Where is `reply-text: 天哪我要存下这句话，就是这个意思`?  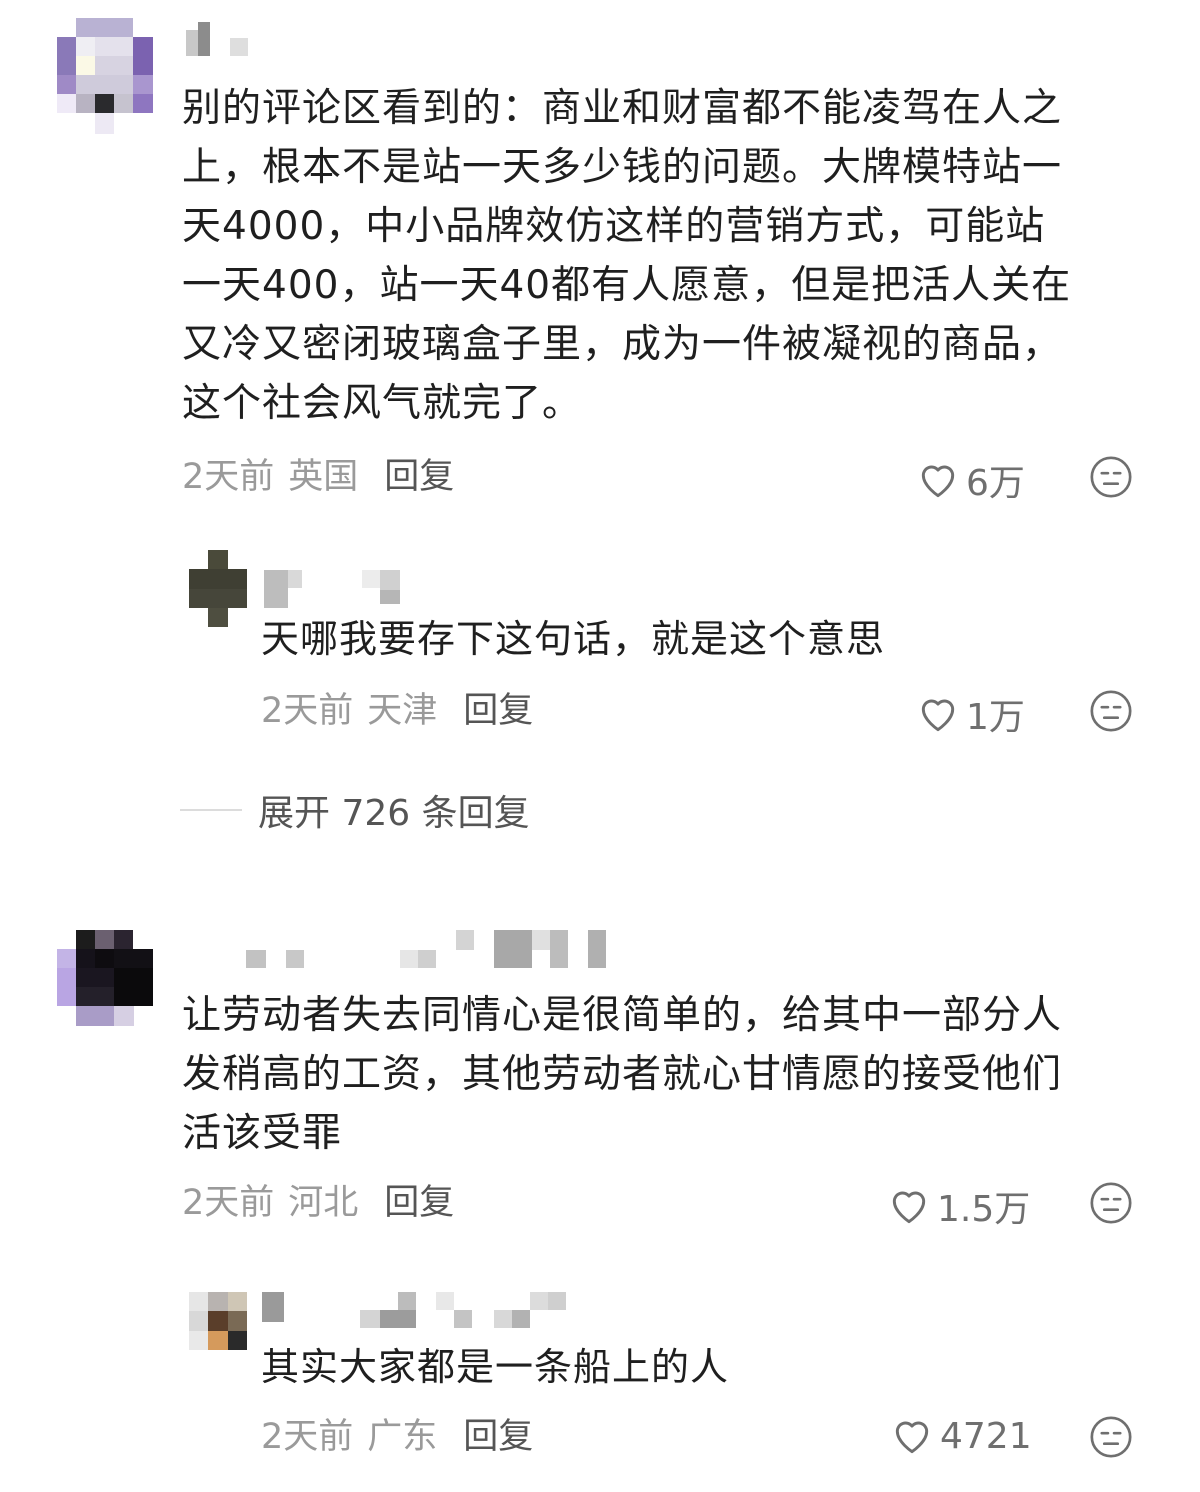
reply-text: 天哪我要存下这句话，就是这个意思 is located at coordinates (573, 639).